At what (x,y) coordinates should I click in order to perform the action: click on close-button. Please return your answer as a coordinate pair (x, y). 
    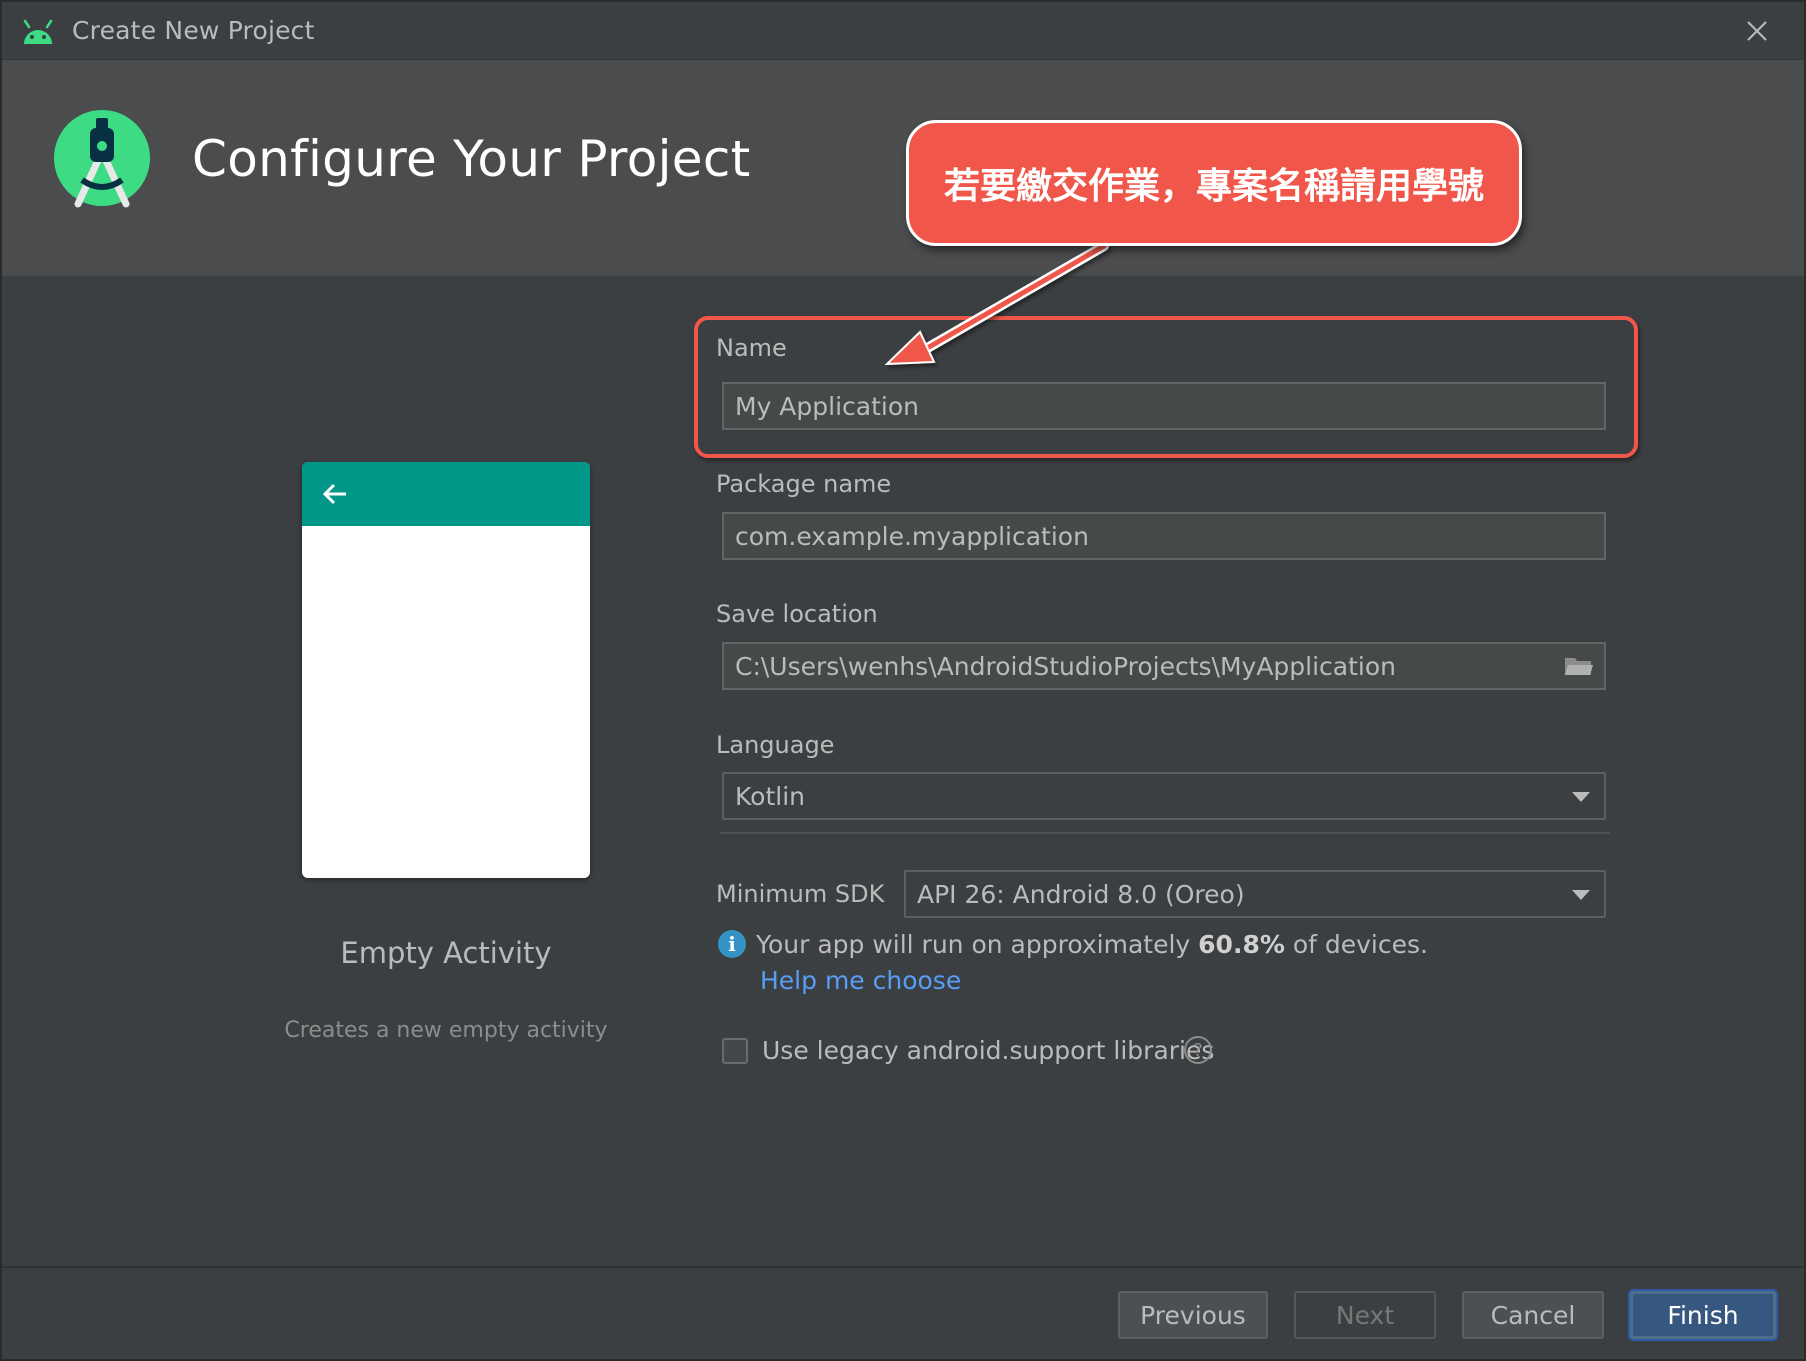
    Looking at the image, I should click on (1757, 31).